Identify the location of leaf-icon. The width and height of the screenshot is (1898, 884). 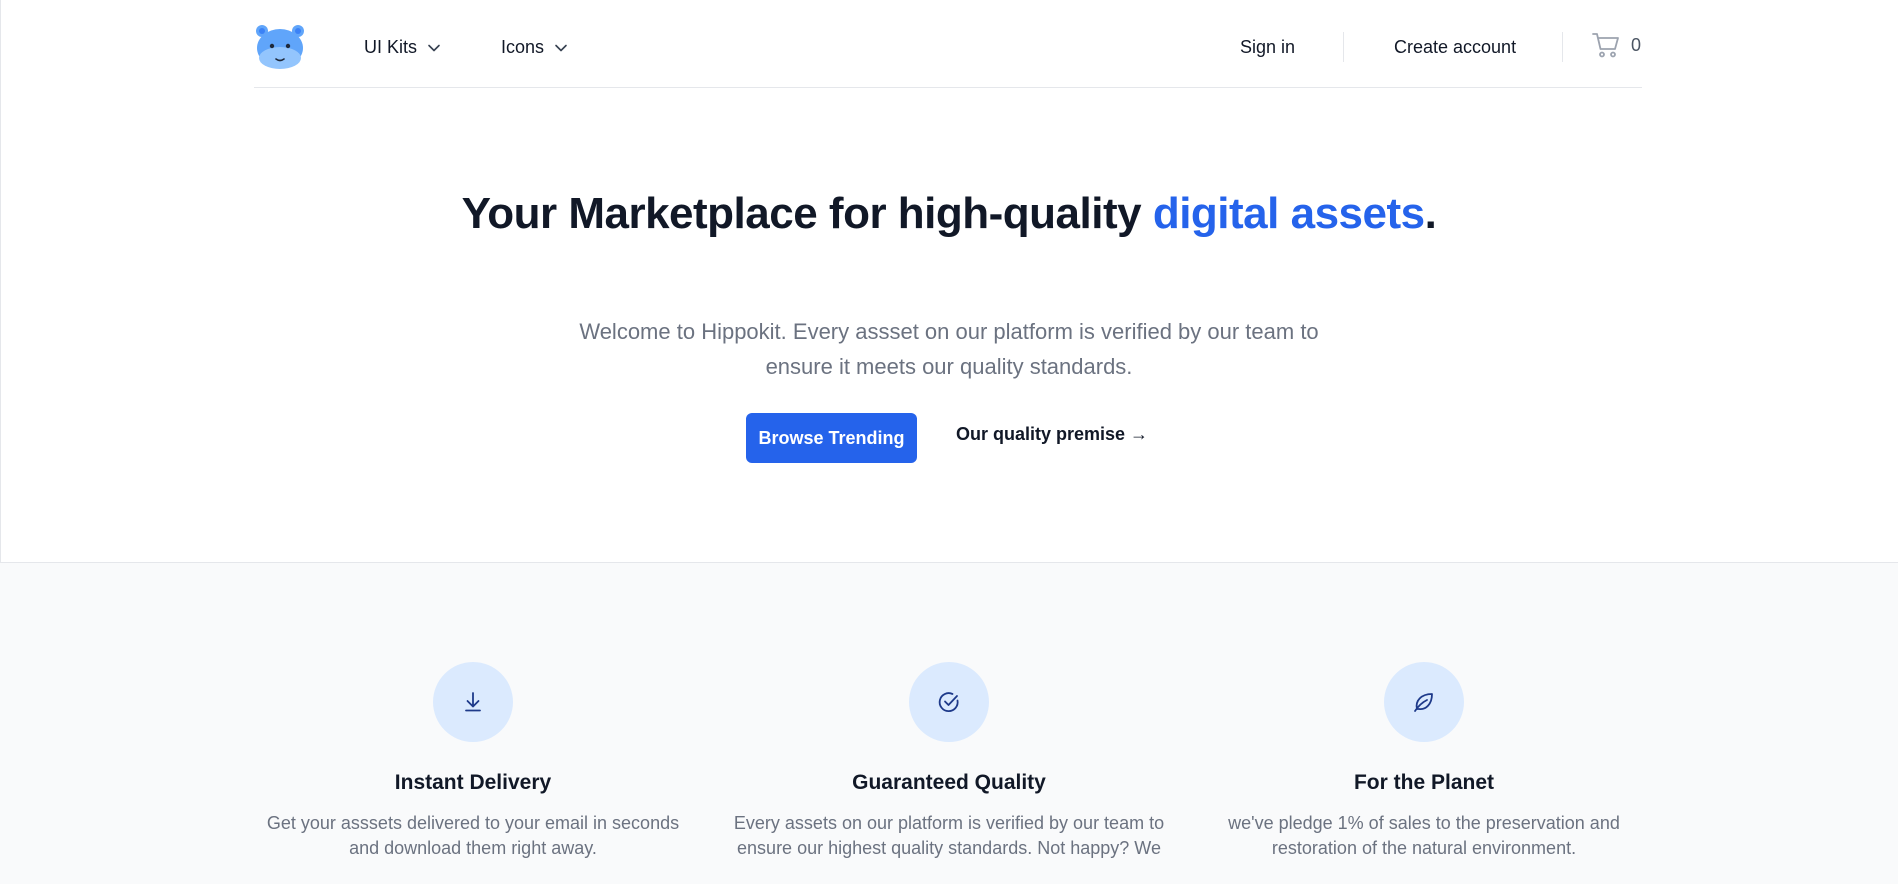
(1423, 702).